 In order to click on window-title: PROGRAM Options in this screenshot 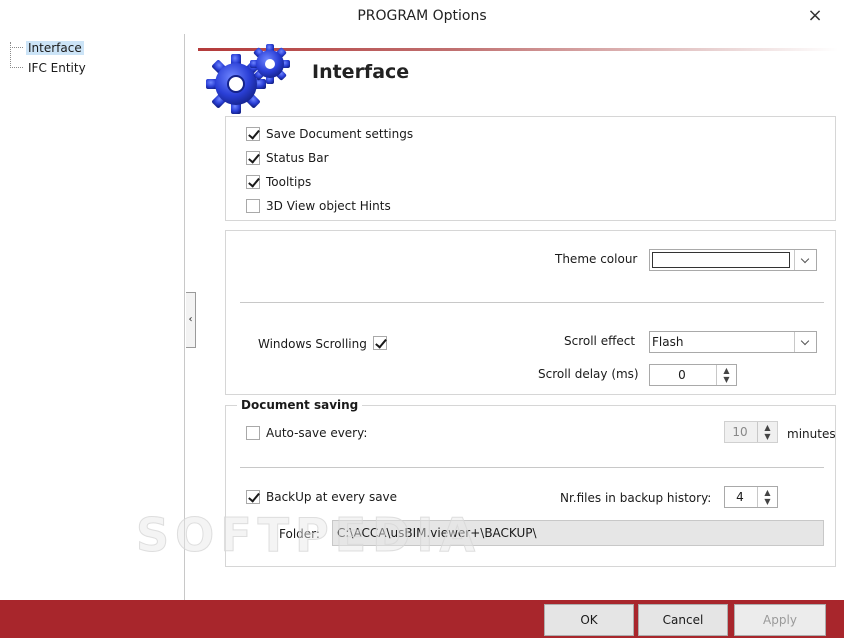, I will do `click(422, 16)`.